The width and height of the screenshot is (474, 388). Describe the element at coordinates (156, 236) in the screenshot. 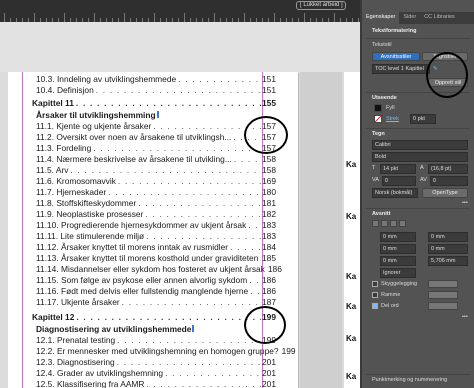

I see `toc-entry: 11.11. Lite stimulerende miljø 183` at that location.